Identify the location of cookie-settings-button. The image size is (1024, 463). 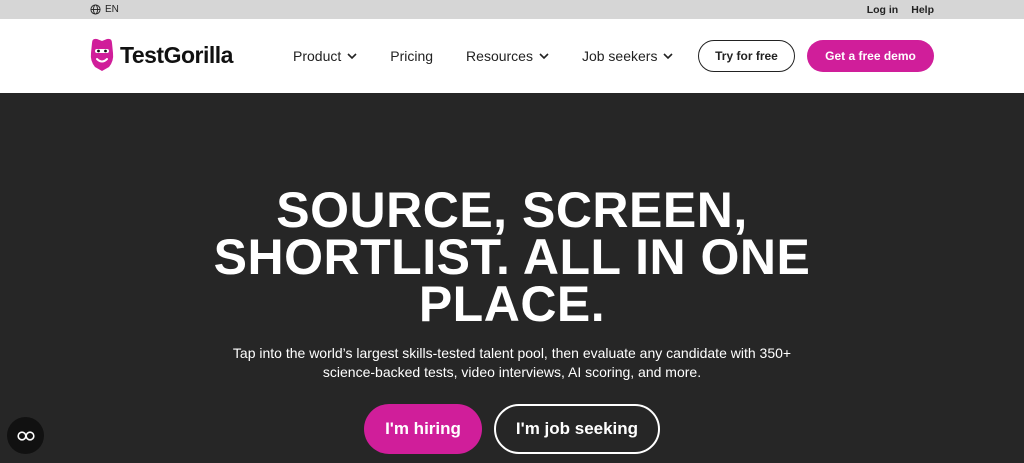
(25, 435).